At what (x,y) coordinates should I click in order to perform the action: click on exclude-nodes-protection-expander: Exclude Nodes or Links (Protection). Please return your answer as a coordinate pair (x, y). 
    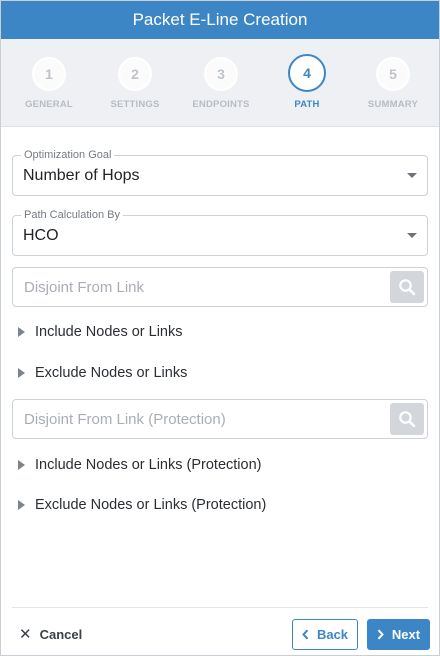
    Looking at the image, I should click on (142, 505).